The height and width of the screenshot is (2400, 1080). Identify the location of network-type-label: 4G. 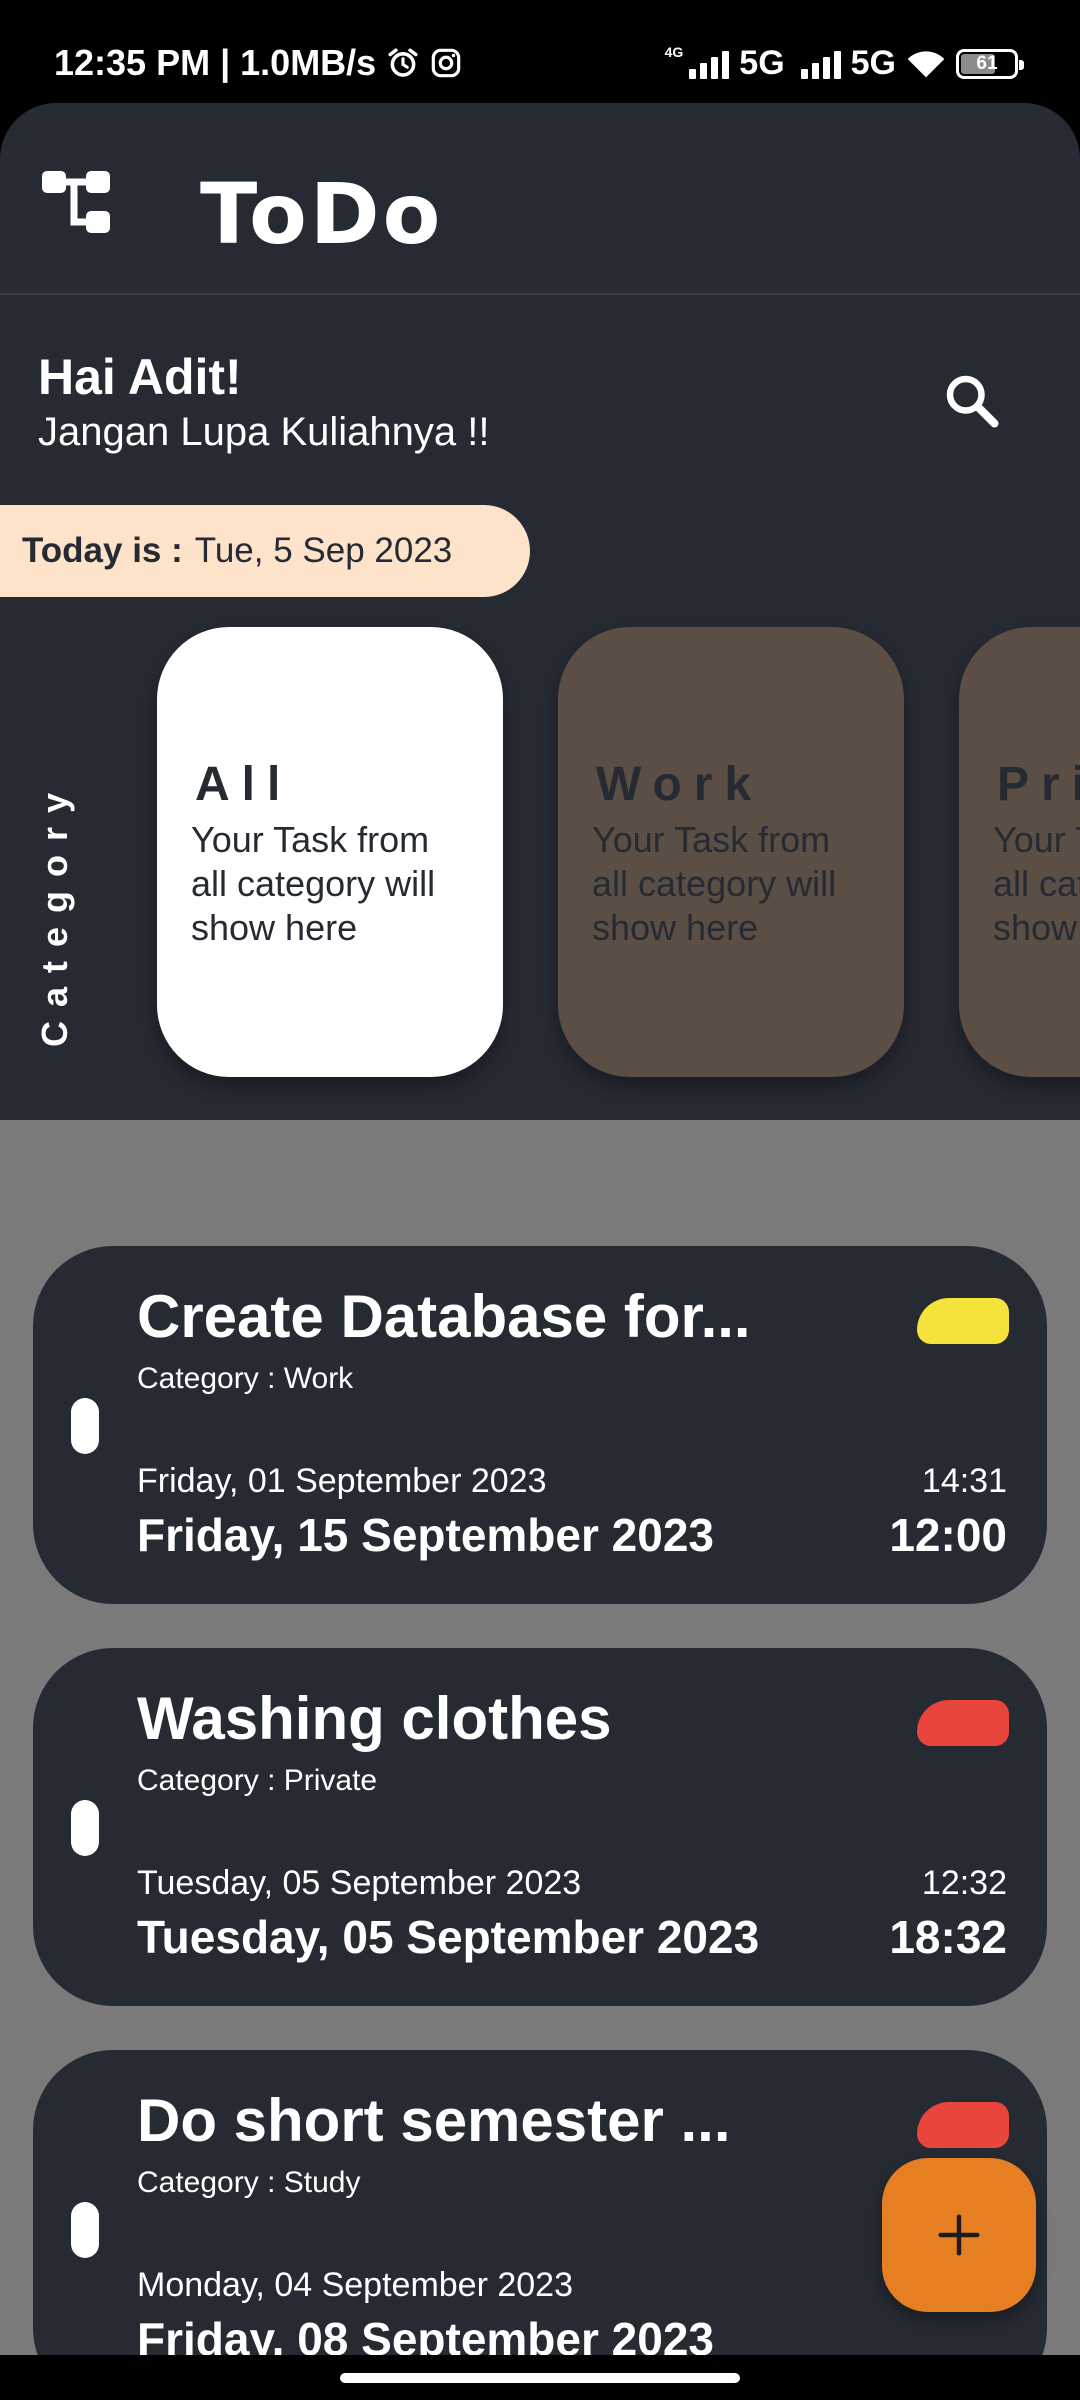
(674, 51).